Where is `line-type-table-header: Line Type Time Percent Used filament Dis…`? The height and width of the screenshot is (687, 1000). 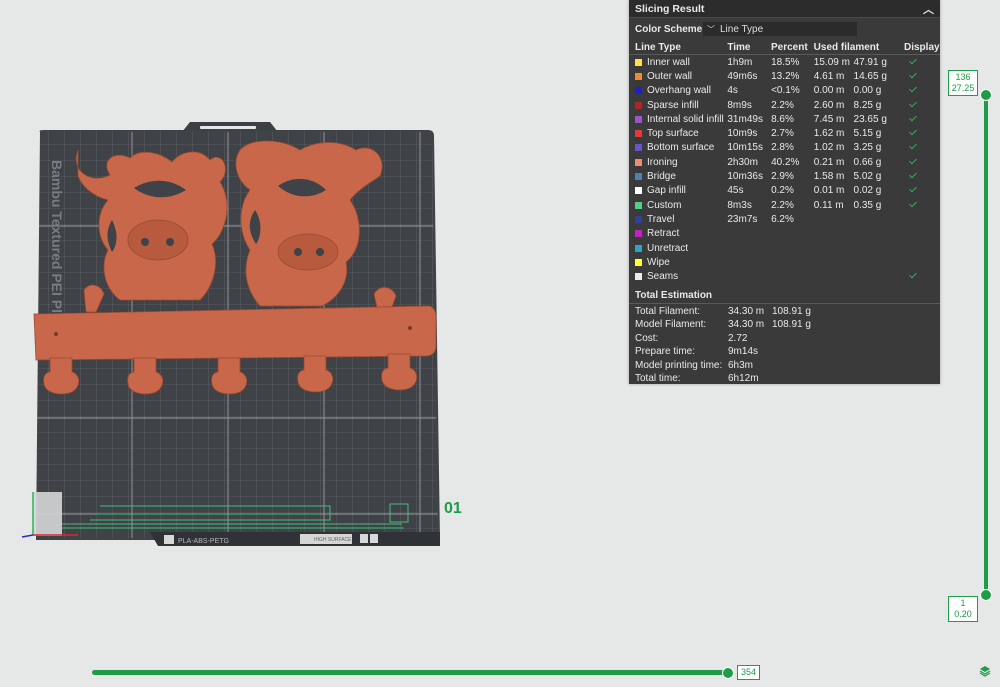
line-type-table-header: Line Type Time Percent Used filament Dis… is located at coordinates (784, 47).